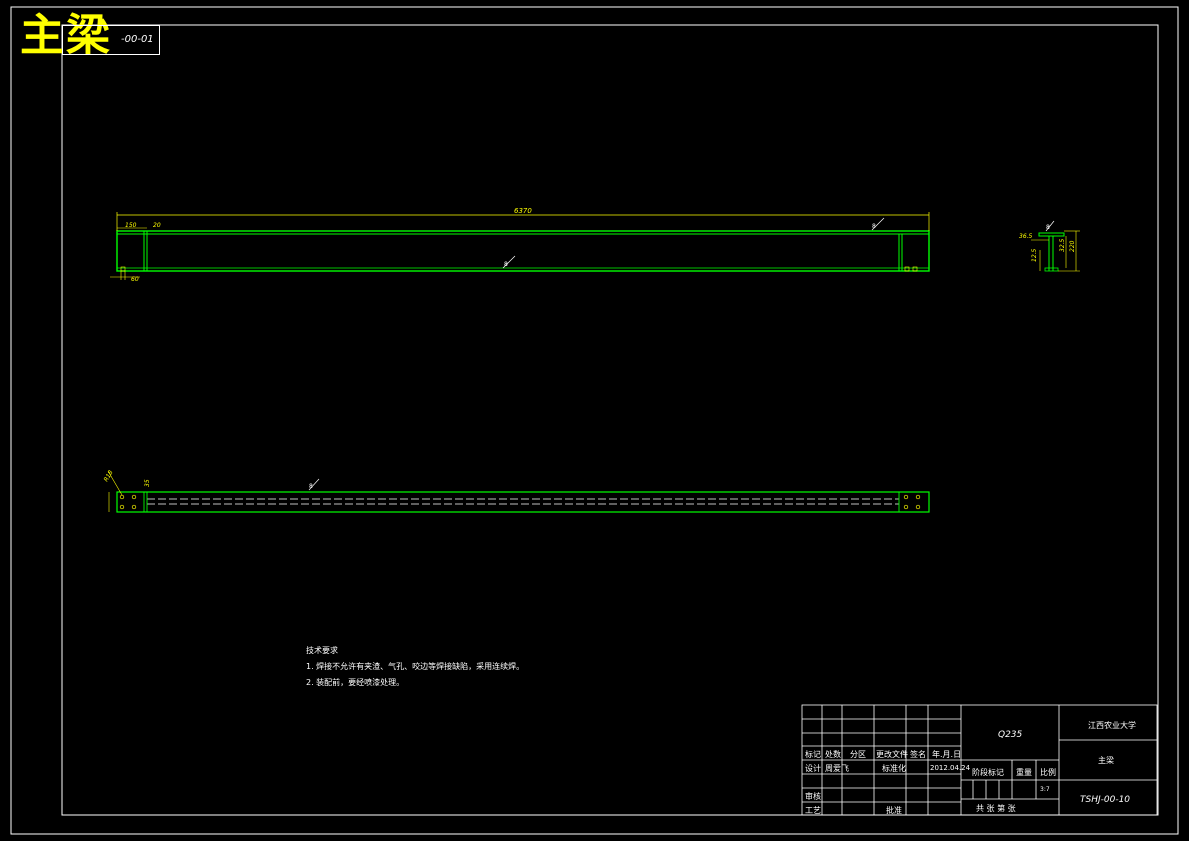 Image resolution: width=1189 pixels, height=841 pixels. What do you see at coordinates (813, 810) in the screenshot?
I see `tb-process: 工艺` at bounding box center [813, 810].